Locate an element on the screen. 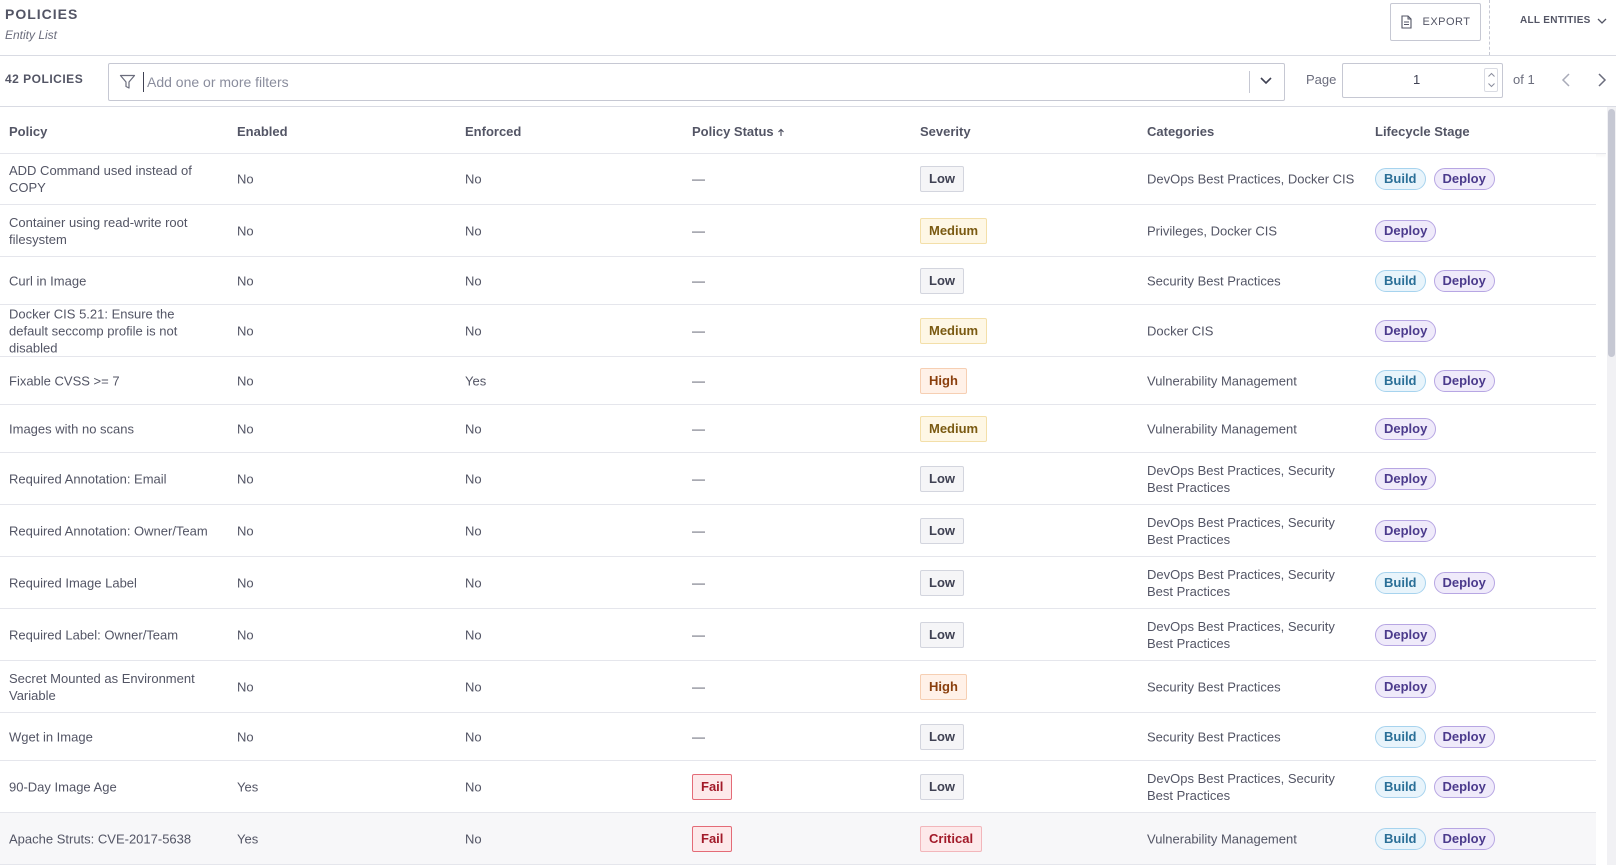 The height and width of the screenshot is (865, 1616). policy-name: Required Annotation: Owner/Team is located at coordinates (111, 530).